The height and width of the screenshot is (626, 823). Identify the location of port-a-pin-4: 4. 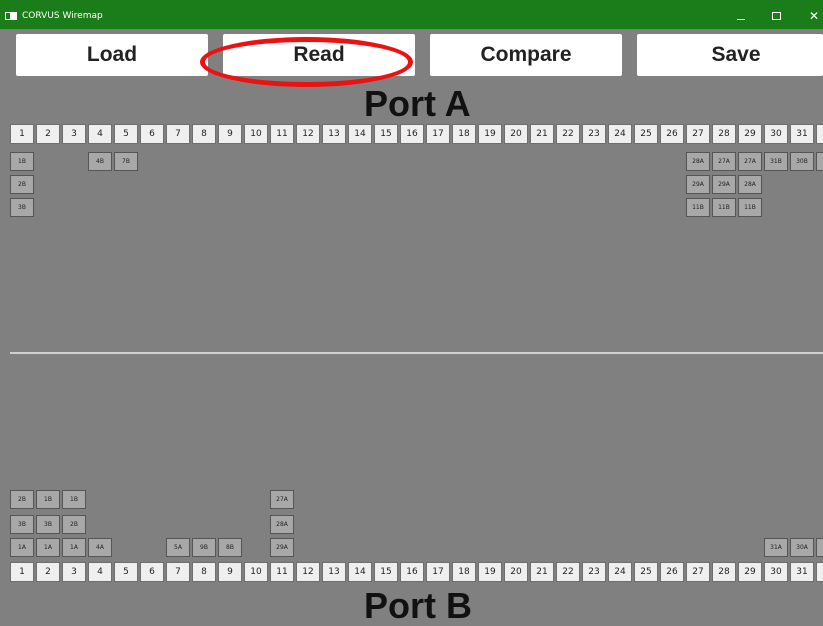
(100, 134).